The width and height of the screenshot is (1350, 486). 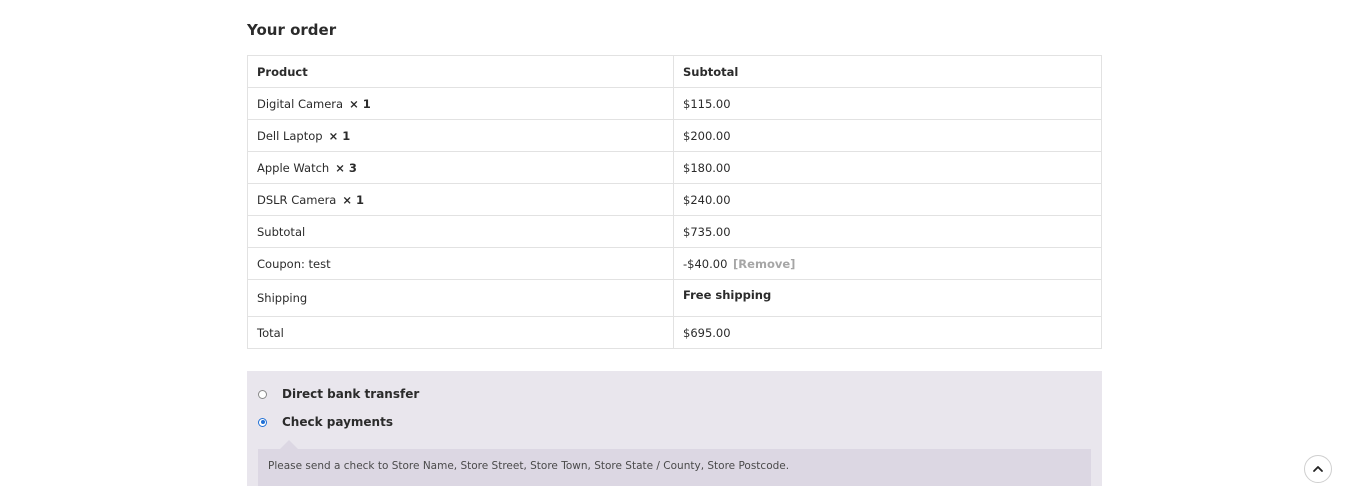 I want to click on product-name: Digital Camera, so click(x=300, y=103).